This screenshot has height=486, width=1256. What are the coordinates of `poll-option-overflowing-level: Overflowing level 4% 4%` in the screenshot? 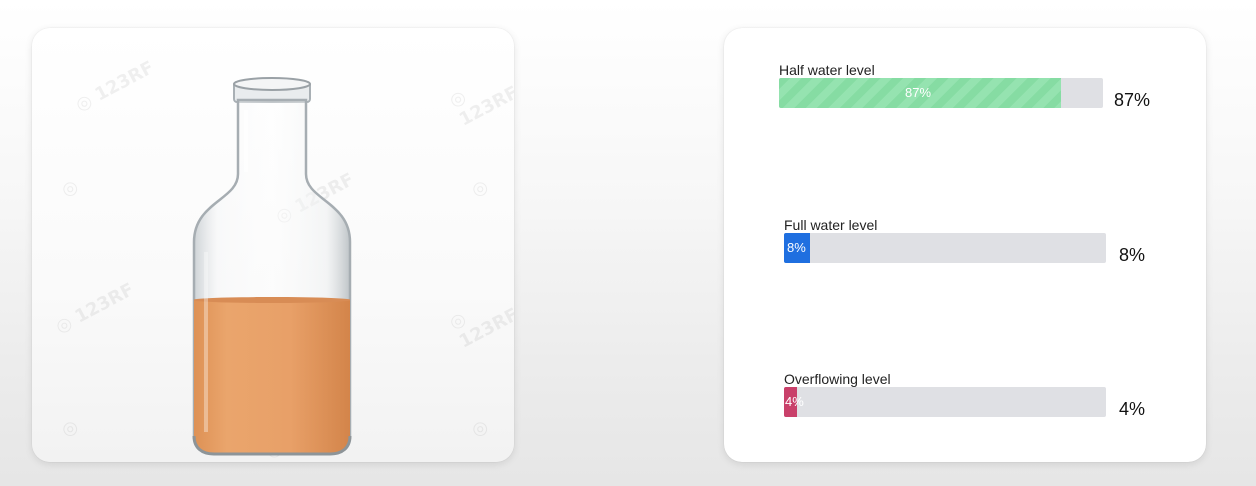 It's located at (974, 401).